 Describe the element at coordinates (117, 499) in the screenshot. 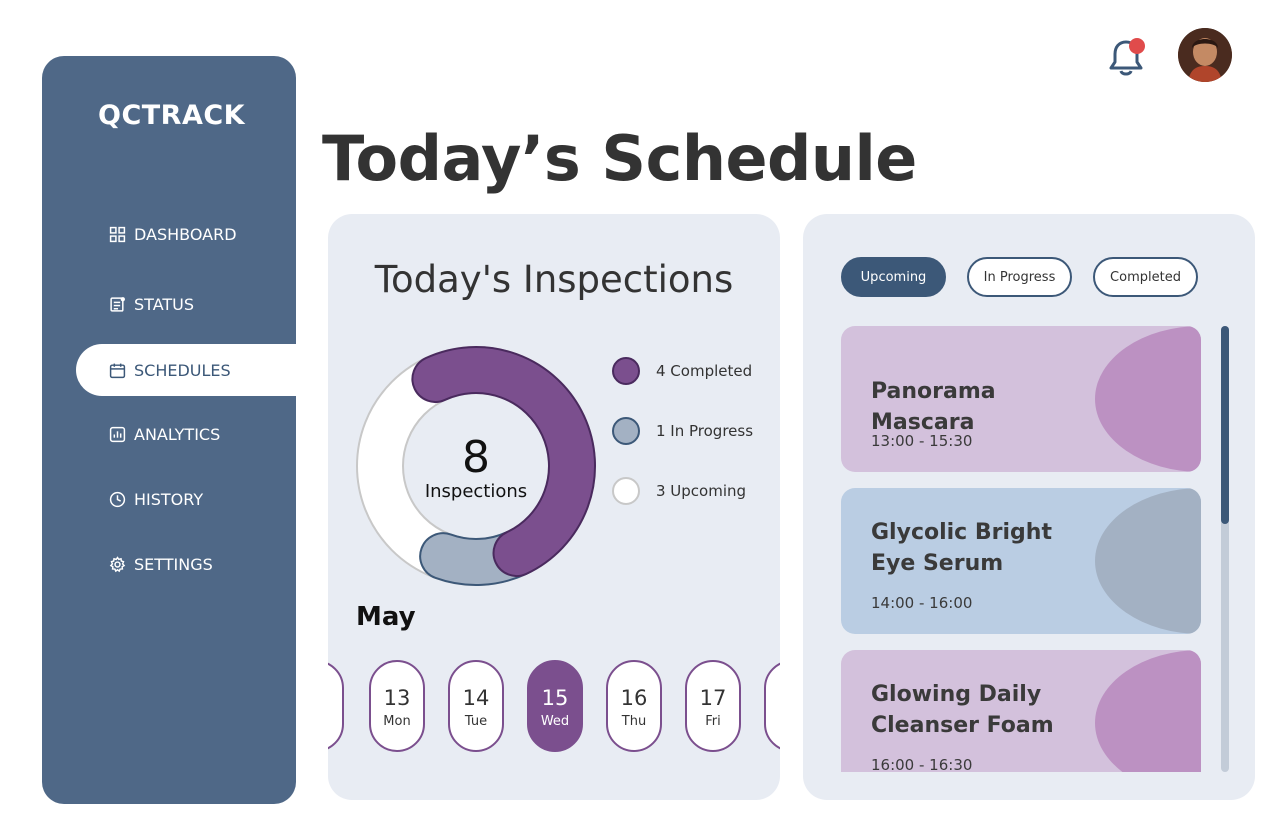

I see `clock-icon` at that location.